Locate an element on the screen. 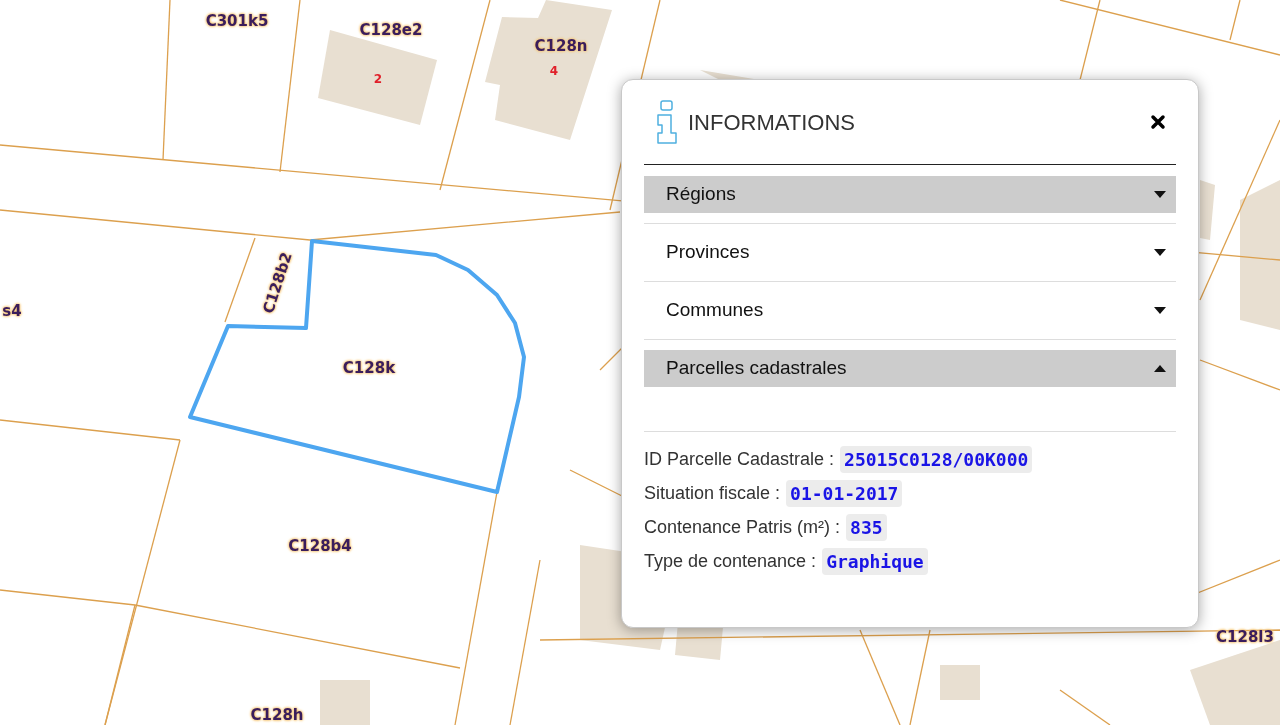  parcel-label: C128b4 is located at coordinates (320, 546).